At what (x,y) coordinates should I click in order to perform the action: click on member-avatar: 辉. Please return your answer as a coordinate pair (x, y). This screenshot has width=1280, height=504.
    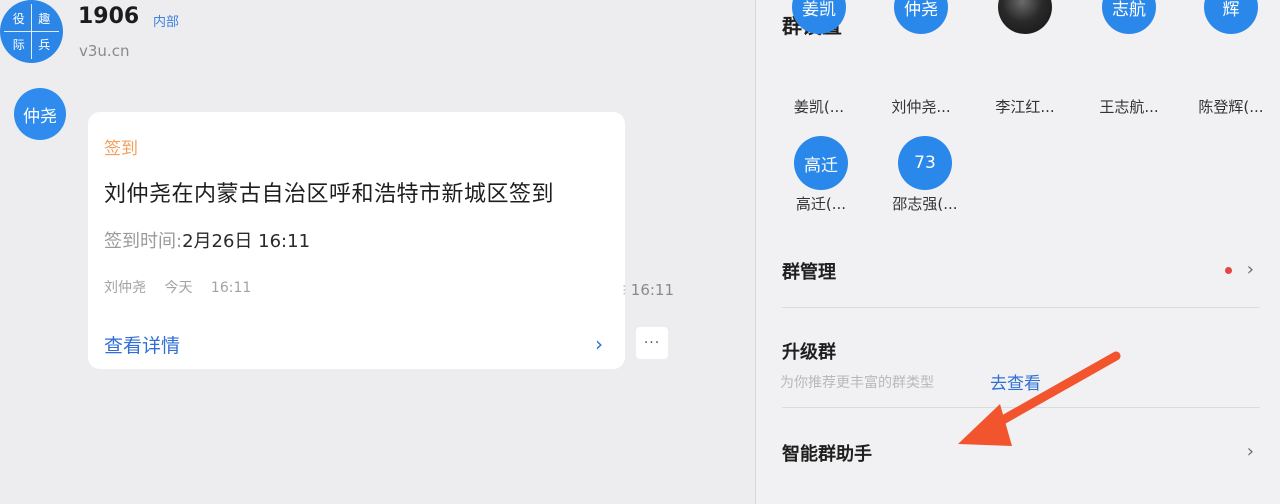
    Looking at the image, I should click on (1231, 17).